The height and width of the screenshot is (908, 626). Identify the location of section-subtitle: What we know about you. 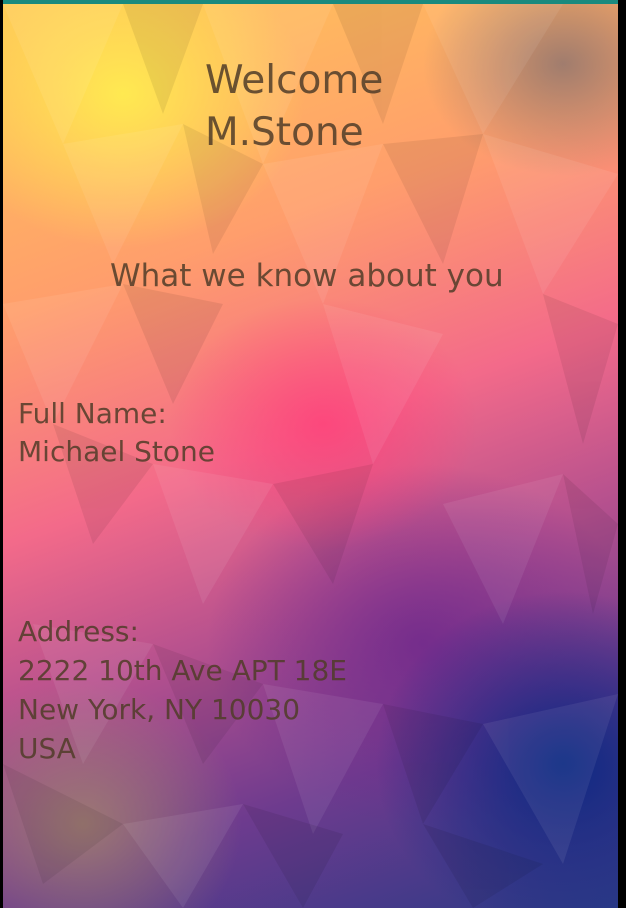
(307, 276).